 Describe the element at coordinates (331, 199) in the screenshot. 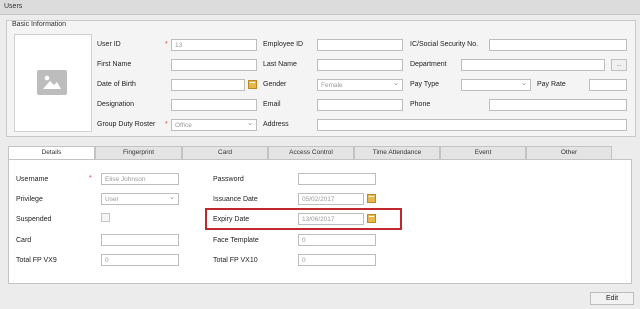

I see `issuance-date-field: 05/02/2017` at that location.